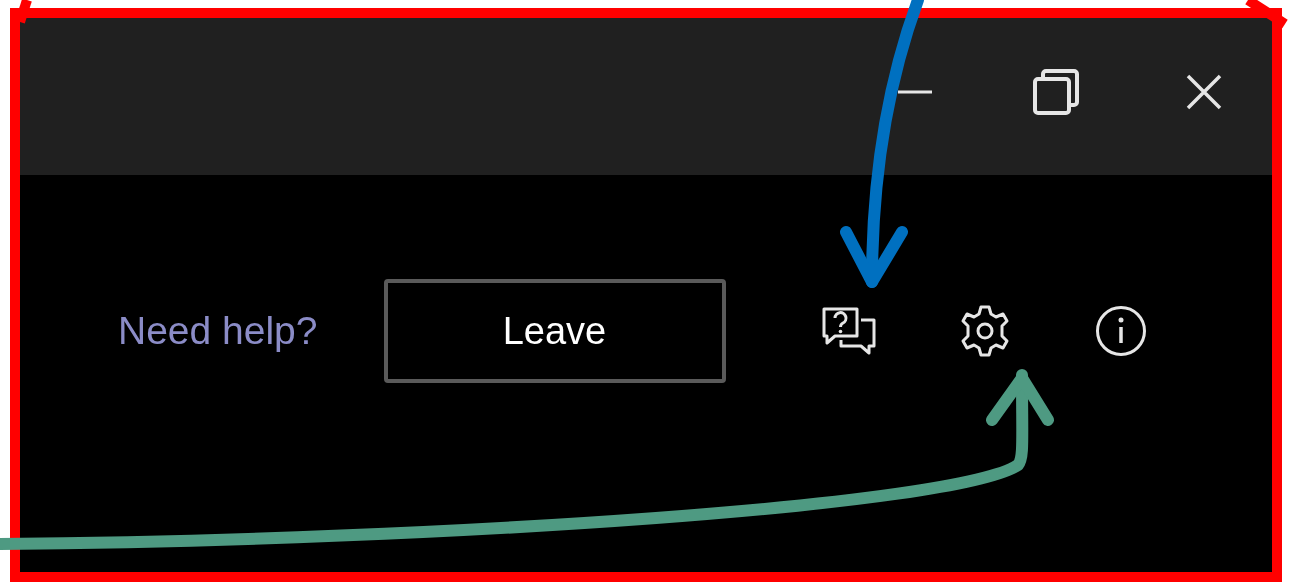 The height and width of the screenshot is (588, 1292). I want to click on help-link: Need help?, so click(218, 331).